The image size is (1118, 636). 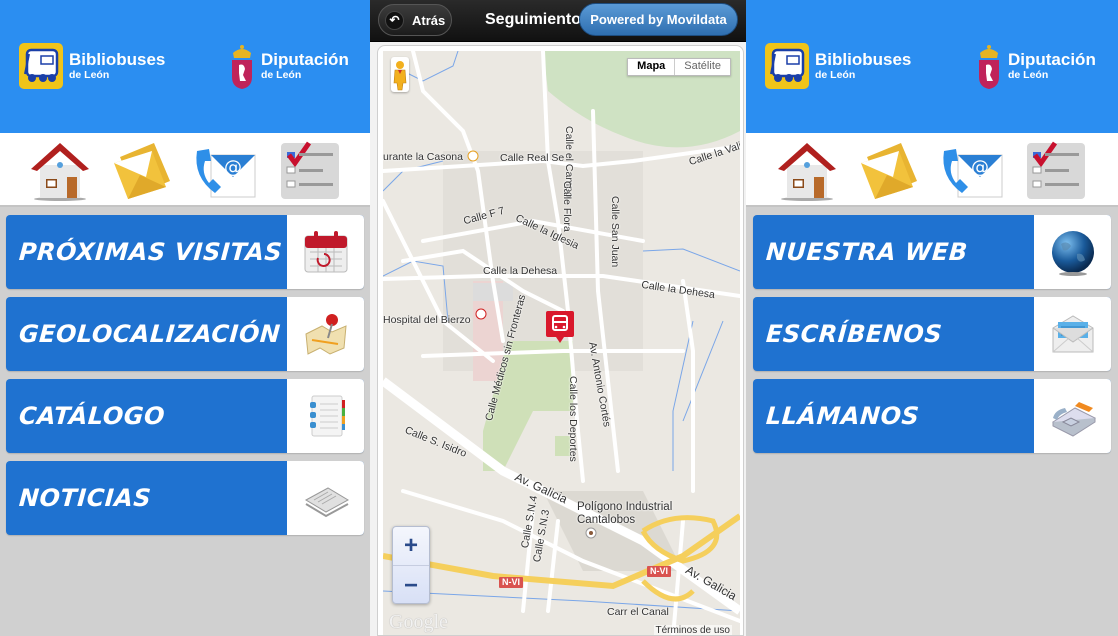 I want to click on calendar-icon, so click(x=325, y=252).